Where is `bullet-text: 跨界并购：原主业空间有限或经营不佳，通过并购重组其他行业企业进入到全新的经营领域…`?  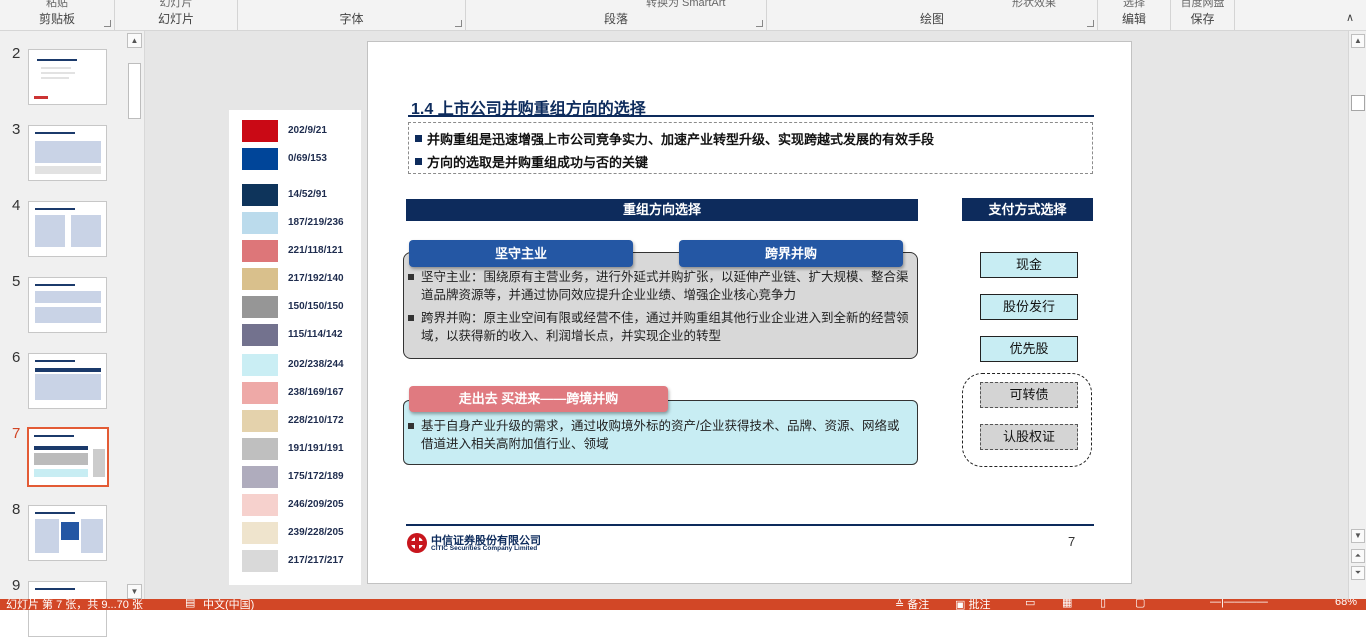
bullet-text: 跨界并购：原主业空间有限或经营不佳，通过并购重组其他行业企业进入到全新的经营领域… is located at coordinates (658, 327).